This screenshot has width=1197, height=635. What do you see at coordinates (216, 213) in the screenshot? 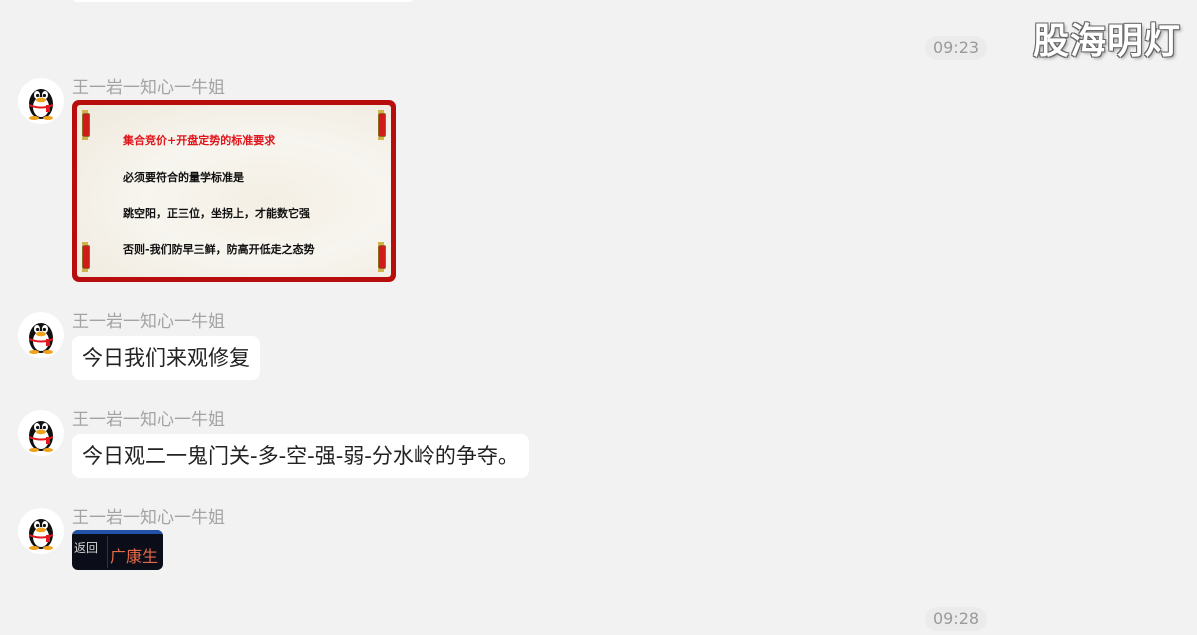
I see `scroll-text-line: 跳空阳，正三位，坐拐上，才能数它强` at bounding box center [216, 213].